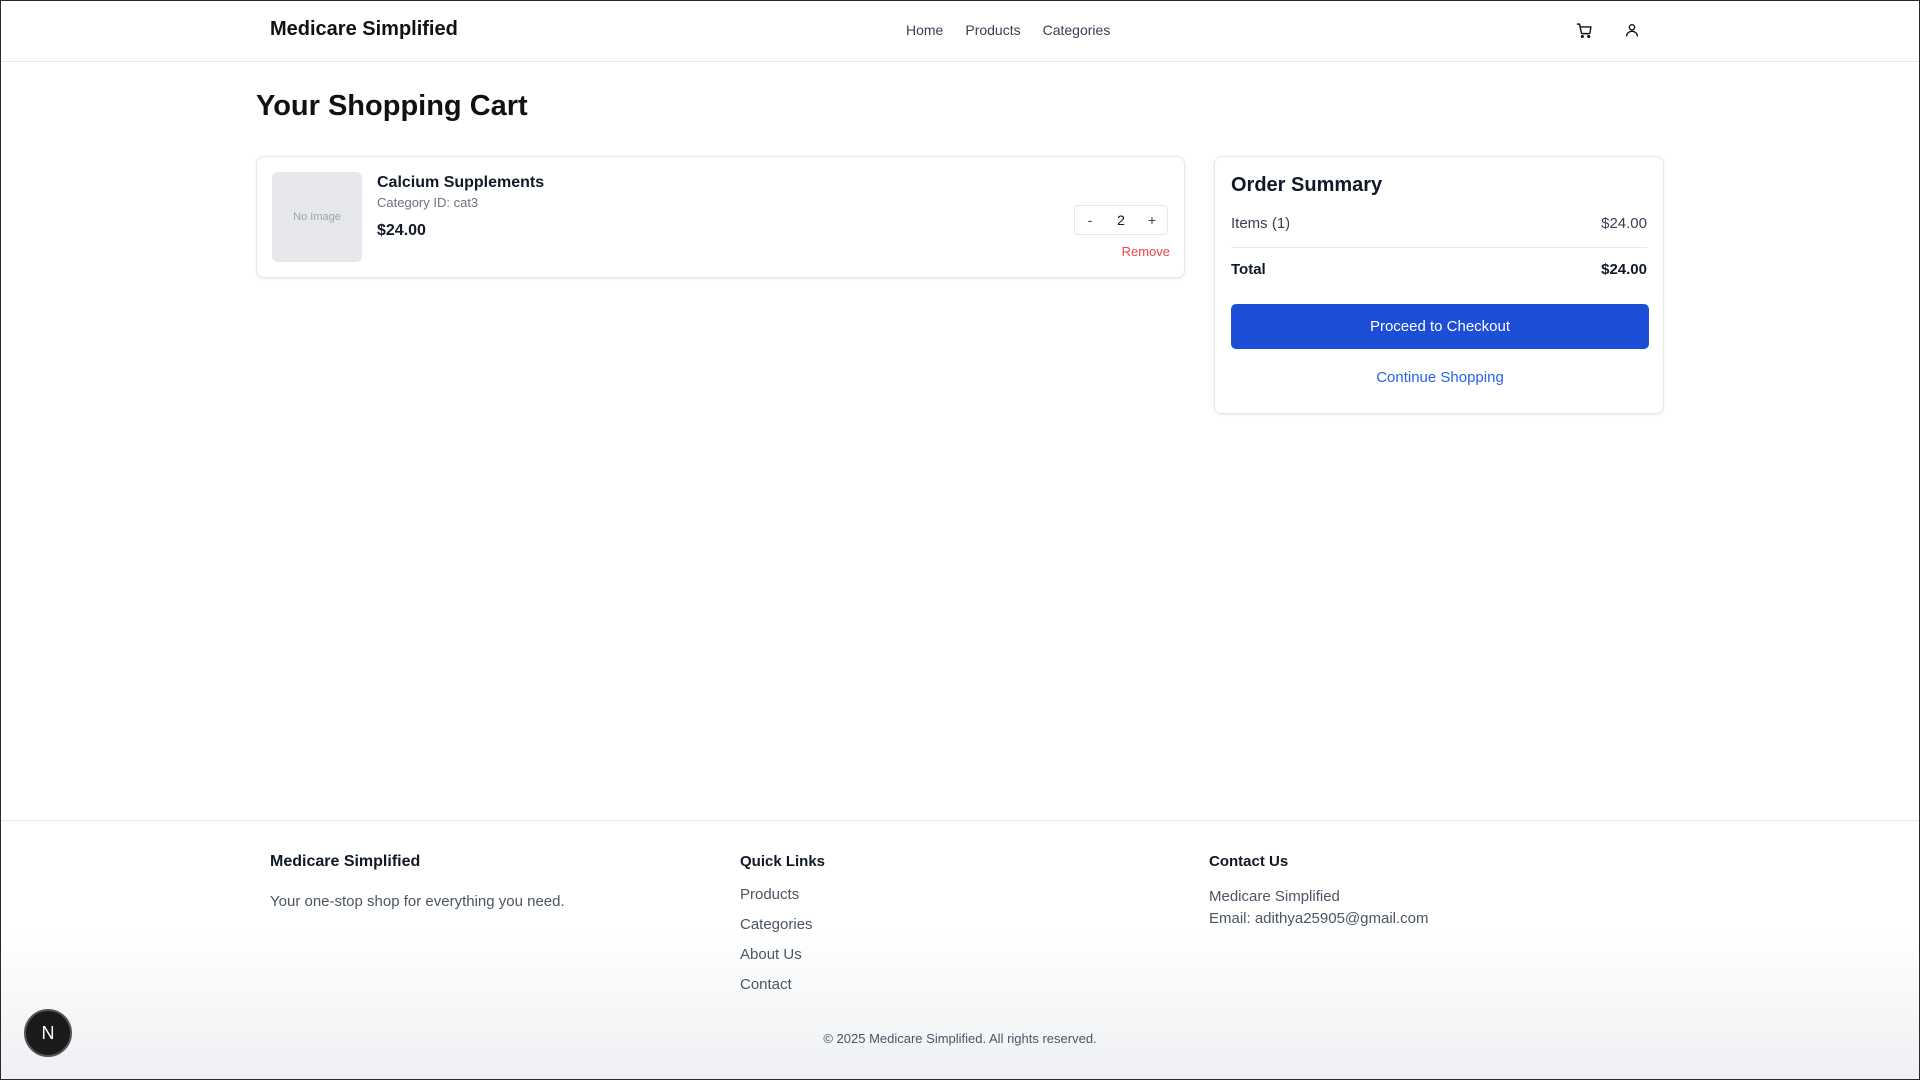  I want to click on quick-links-list: Products Categories About Us Contact, so click(782, 946).